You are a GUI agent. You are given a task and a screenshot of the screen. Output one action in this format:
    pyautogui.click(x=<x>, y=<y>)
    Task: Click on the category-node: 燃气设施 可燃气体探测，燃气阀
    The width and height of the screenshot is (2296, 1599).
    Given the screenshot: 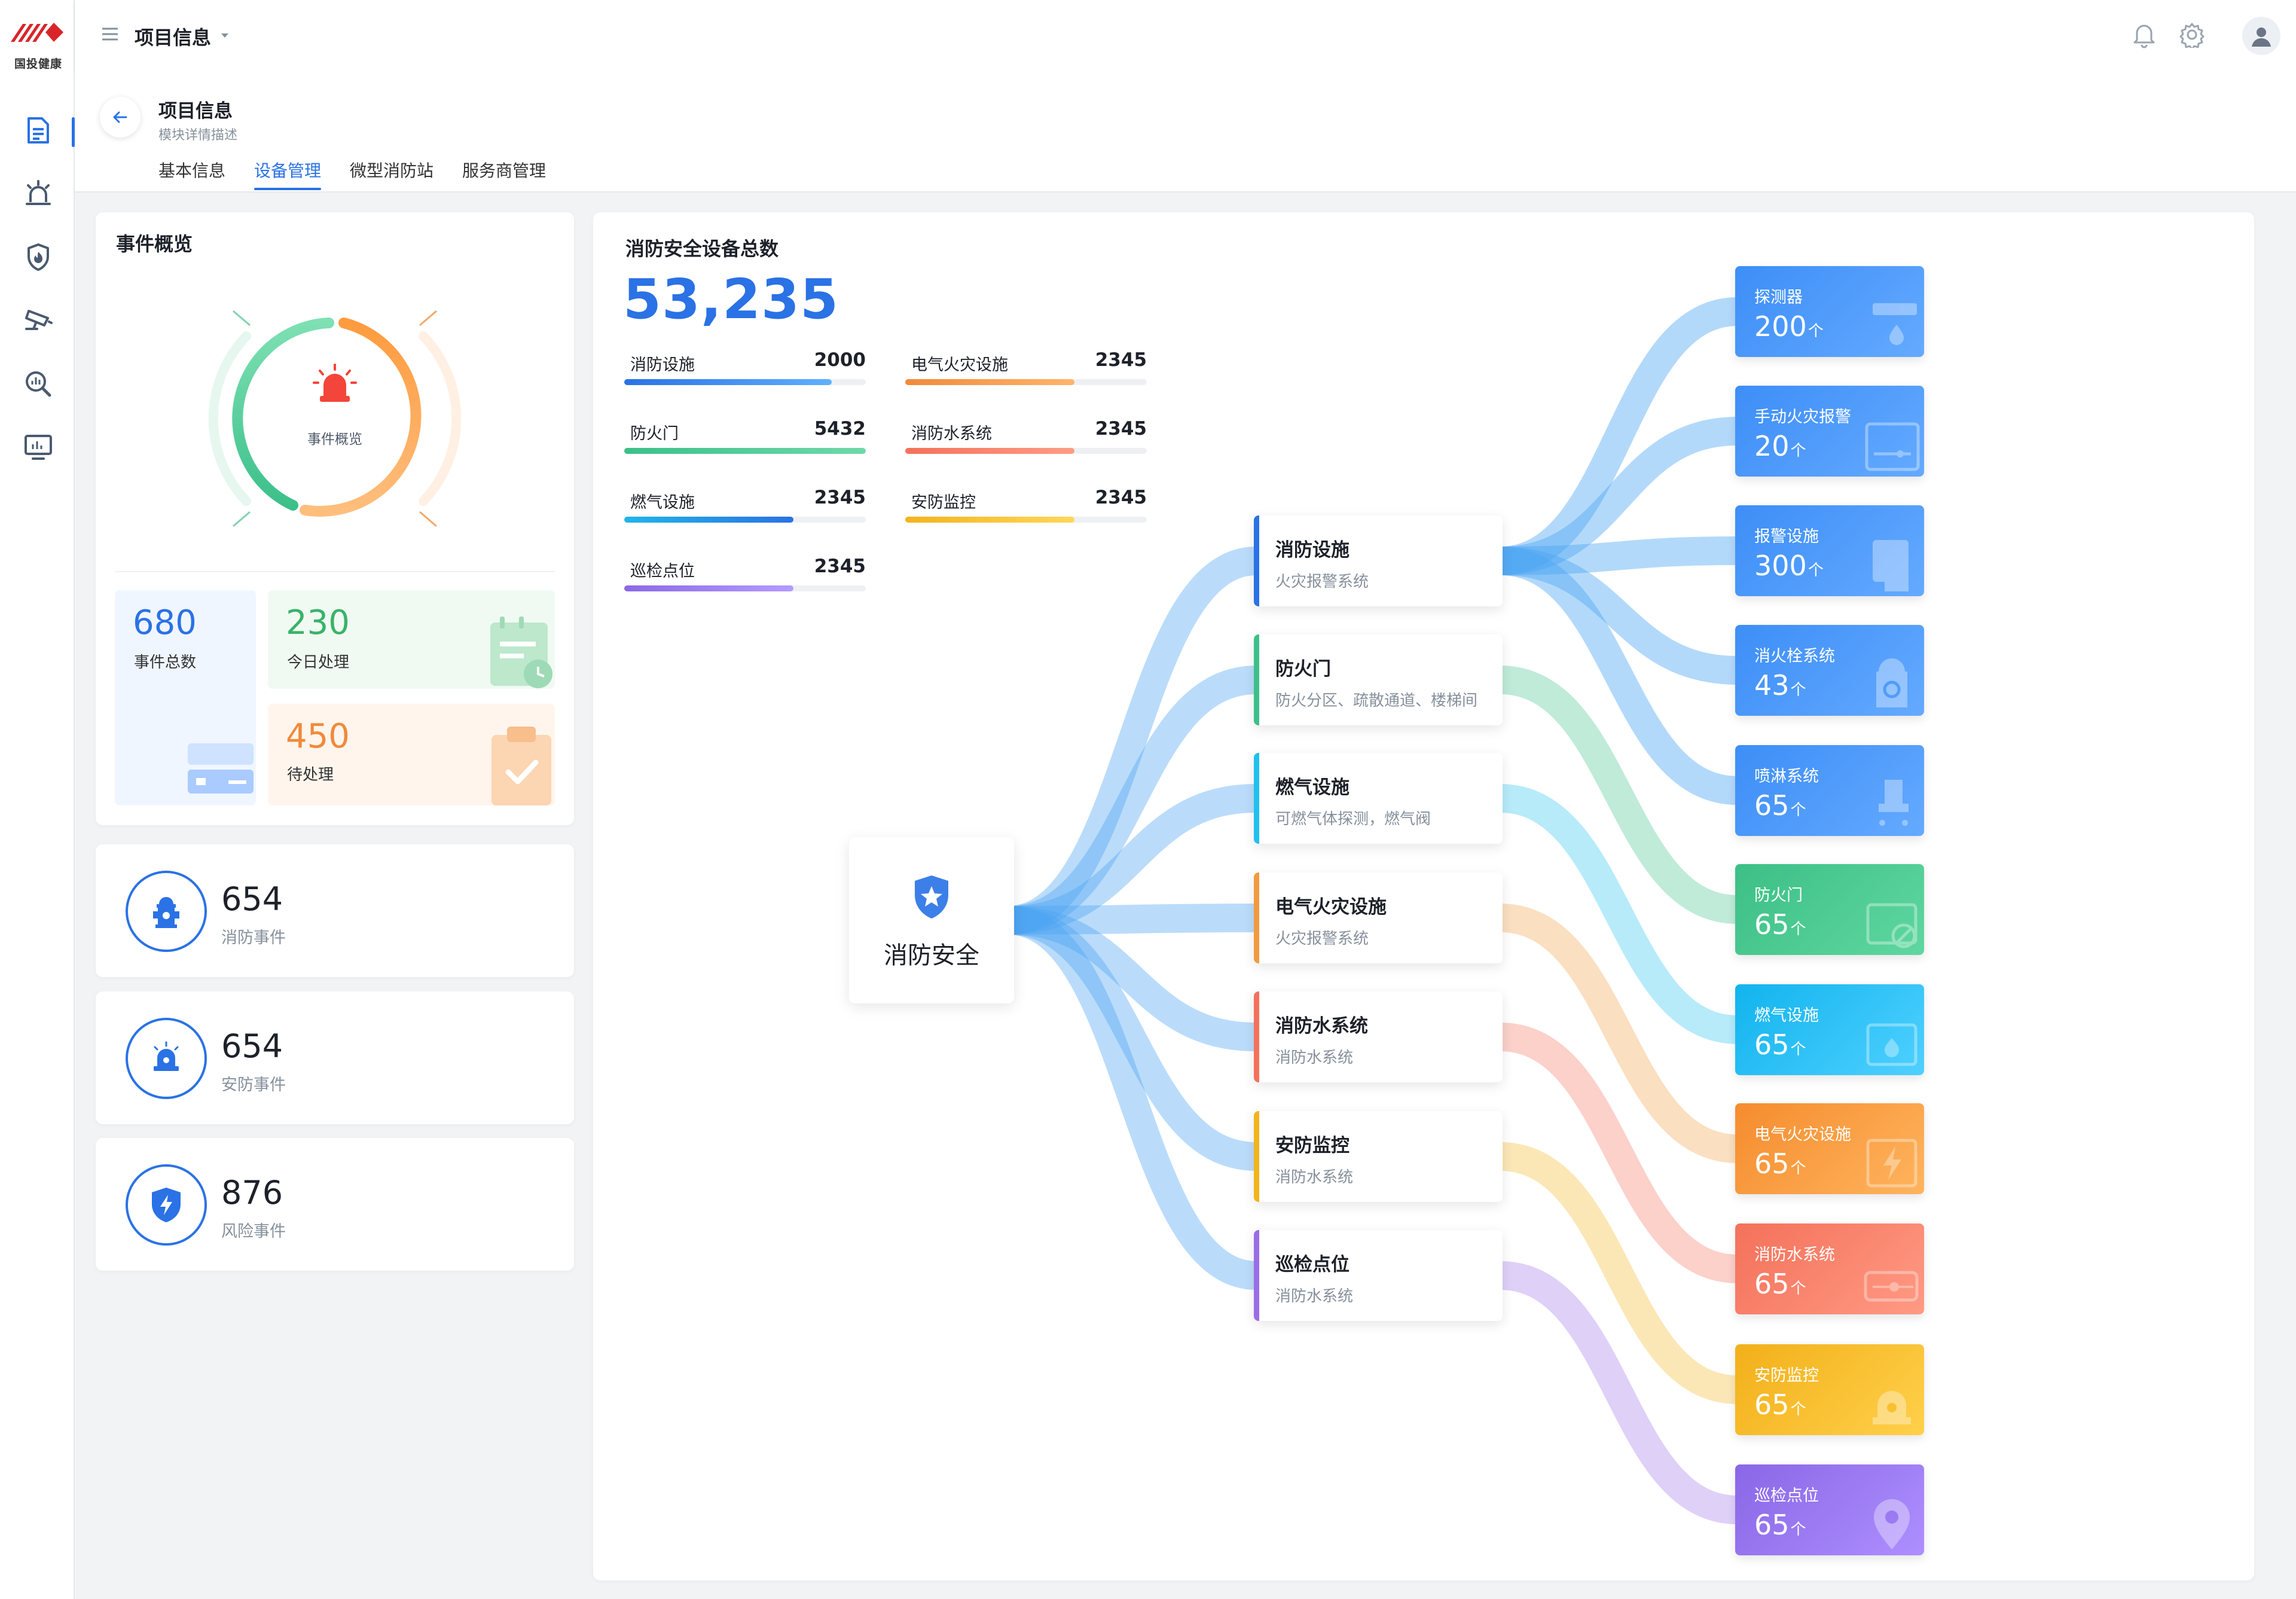 What is the action you would take?
    pyautogui.click(x=1378, y=798)
    